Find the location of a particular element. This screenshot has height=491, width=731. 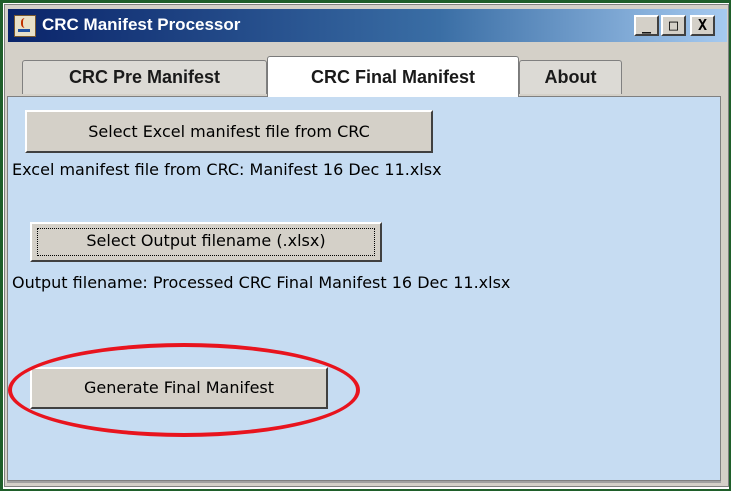

window-title: CRC Manifest Processor is located at coordinates (141, 24).